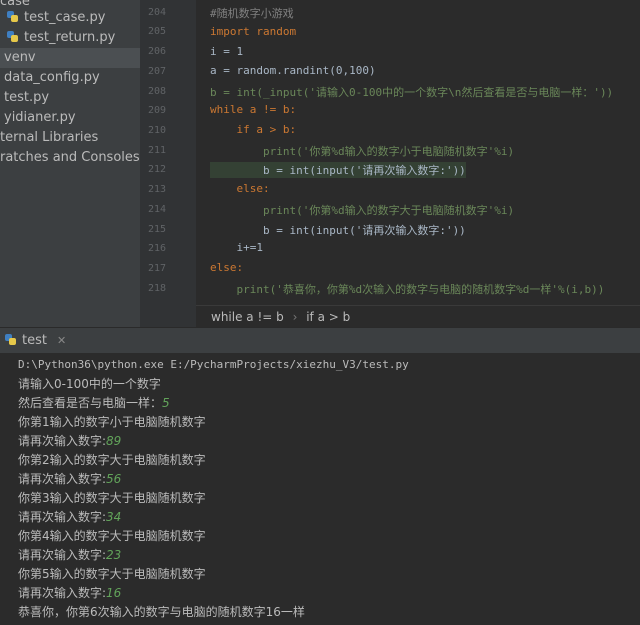 This screenshot has height=625, width=640. I want to click on tree-item-scratches-consoles: ratches and Consoles, so click(70, 158).